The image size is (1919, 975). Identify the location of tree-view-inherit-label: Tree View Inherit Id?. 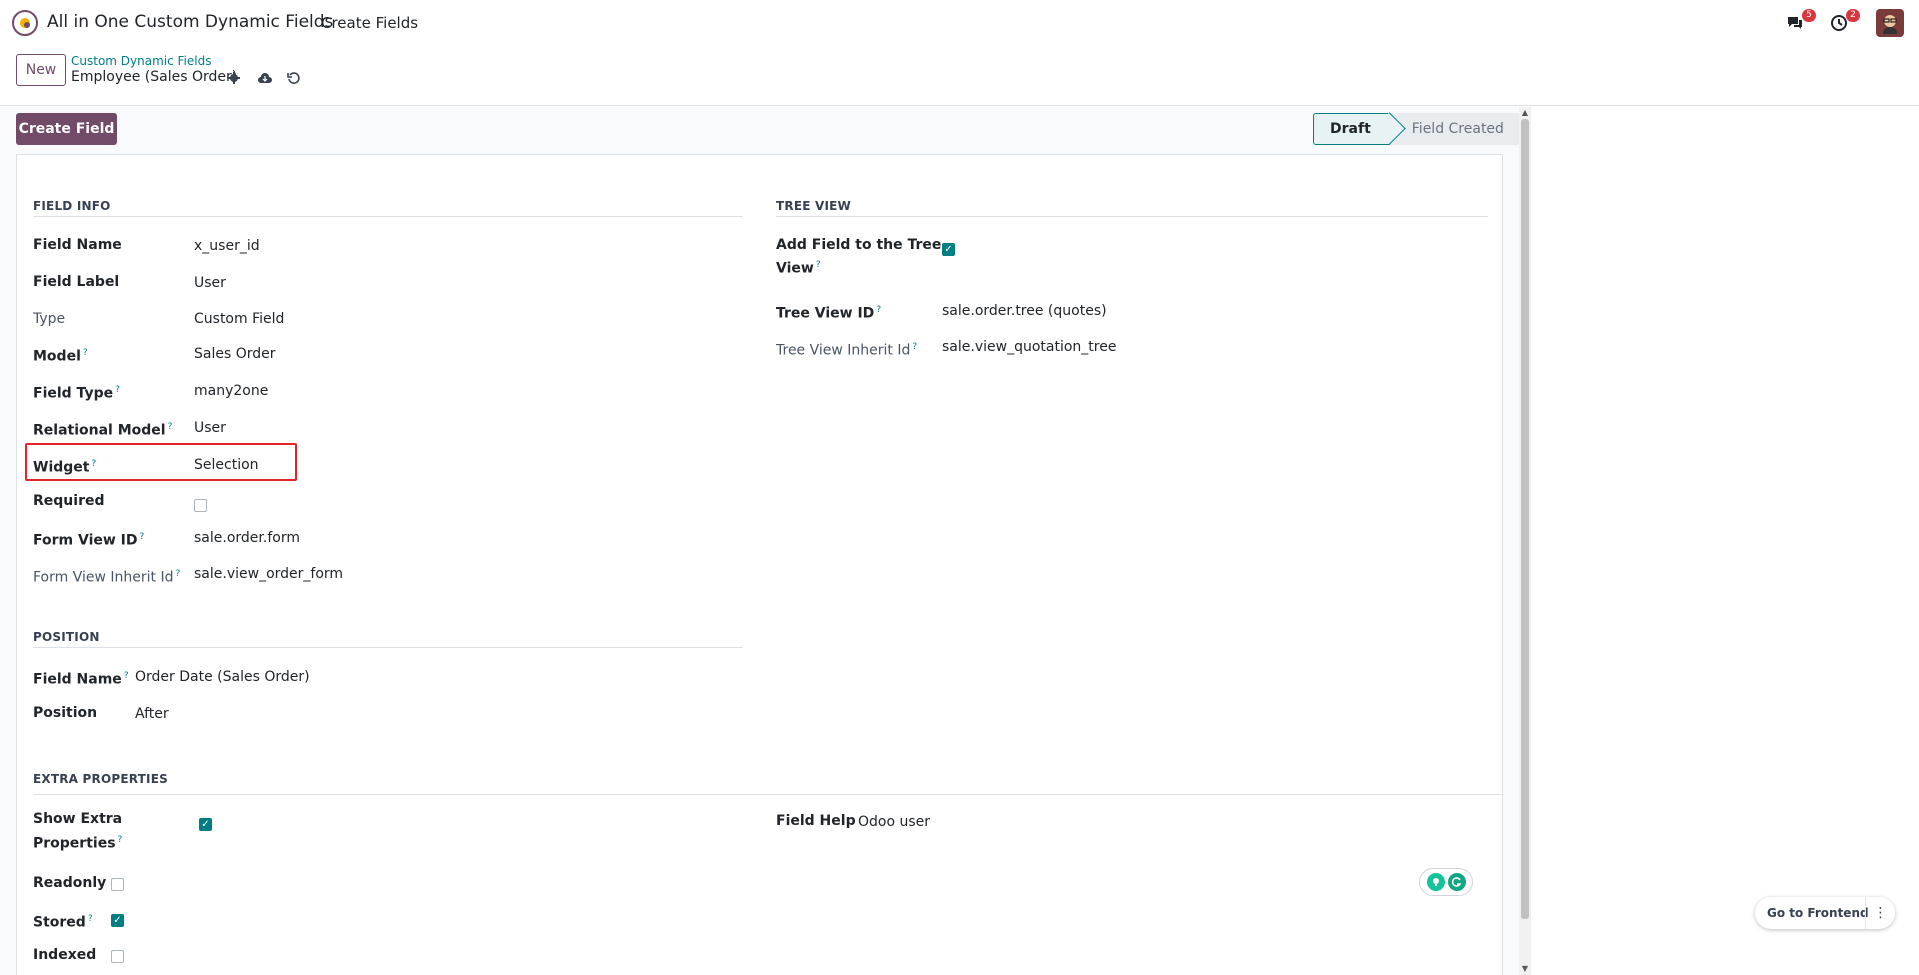
(847, 350).